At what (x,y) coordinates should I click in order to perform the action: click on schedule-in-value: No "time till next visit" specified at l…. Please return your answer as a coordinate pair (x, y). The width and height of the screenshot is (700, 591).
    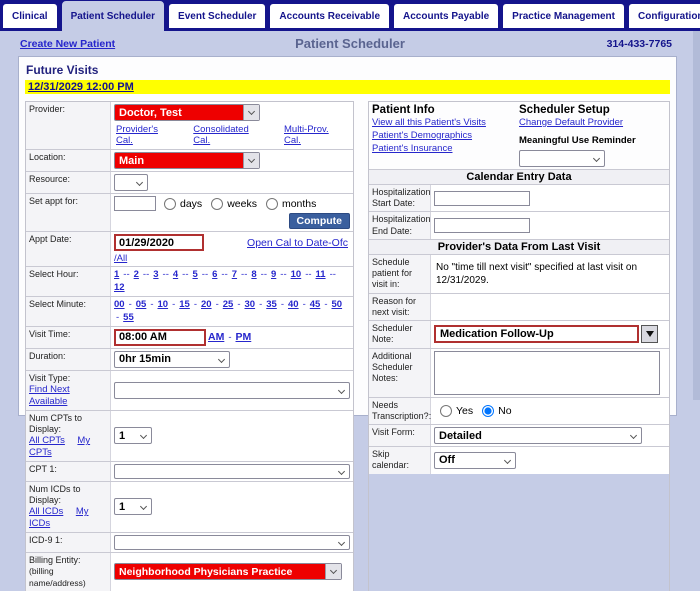
    Looking at the image, I should click on (537, 273).